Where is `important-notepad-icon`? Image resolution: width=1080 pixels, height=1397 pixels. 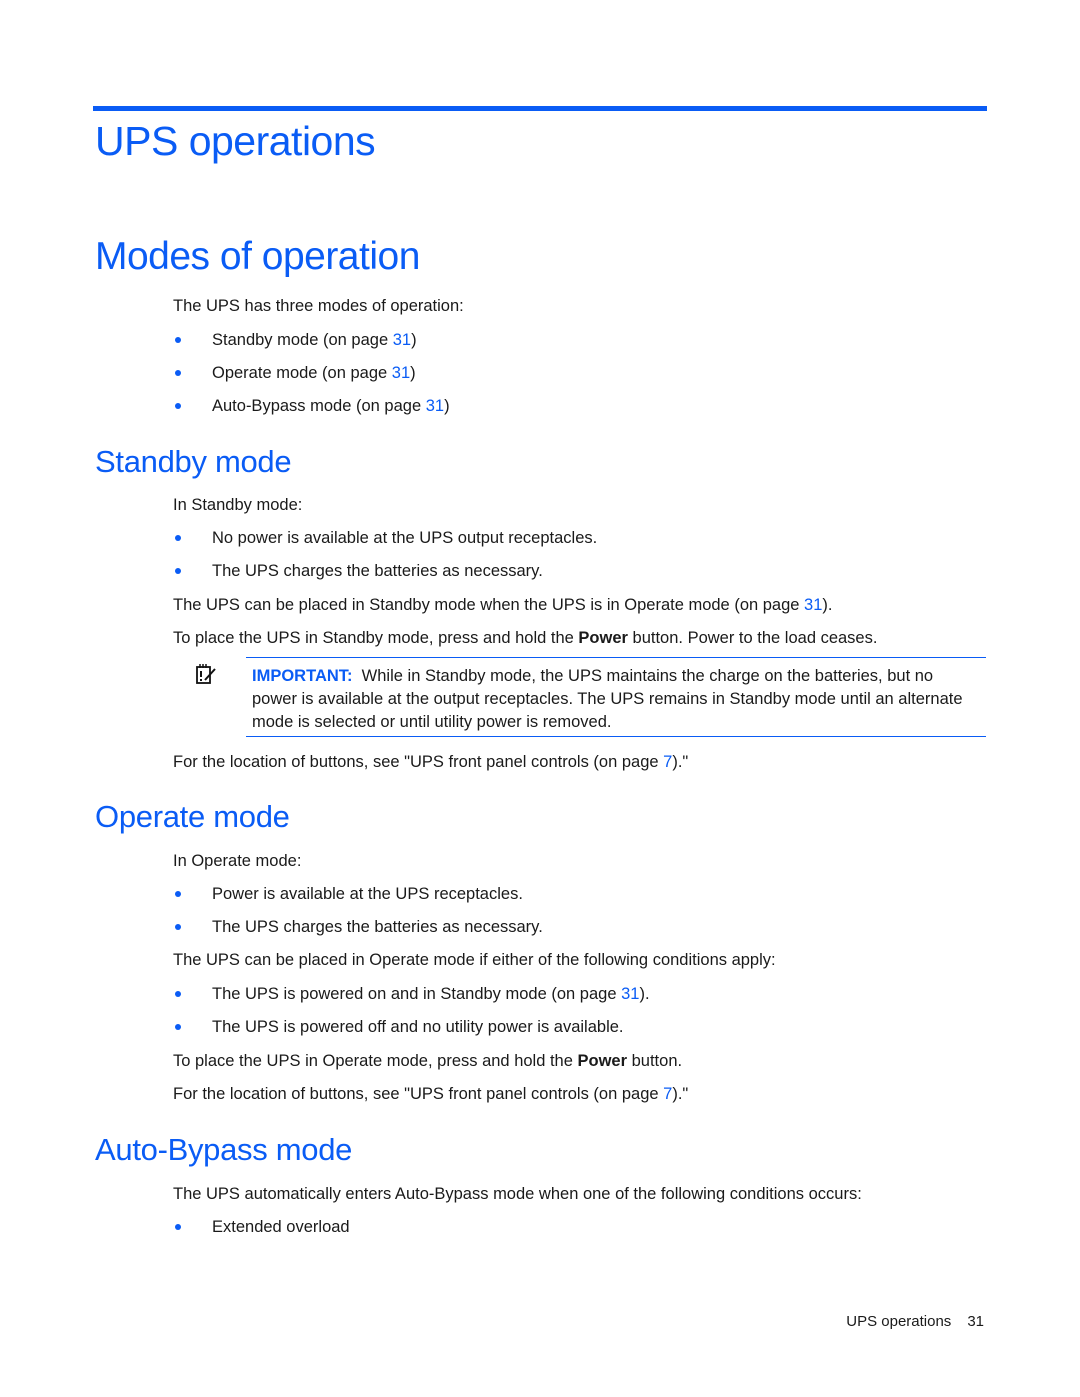 important-notepad-icon is located at coordinates (206, 674).